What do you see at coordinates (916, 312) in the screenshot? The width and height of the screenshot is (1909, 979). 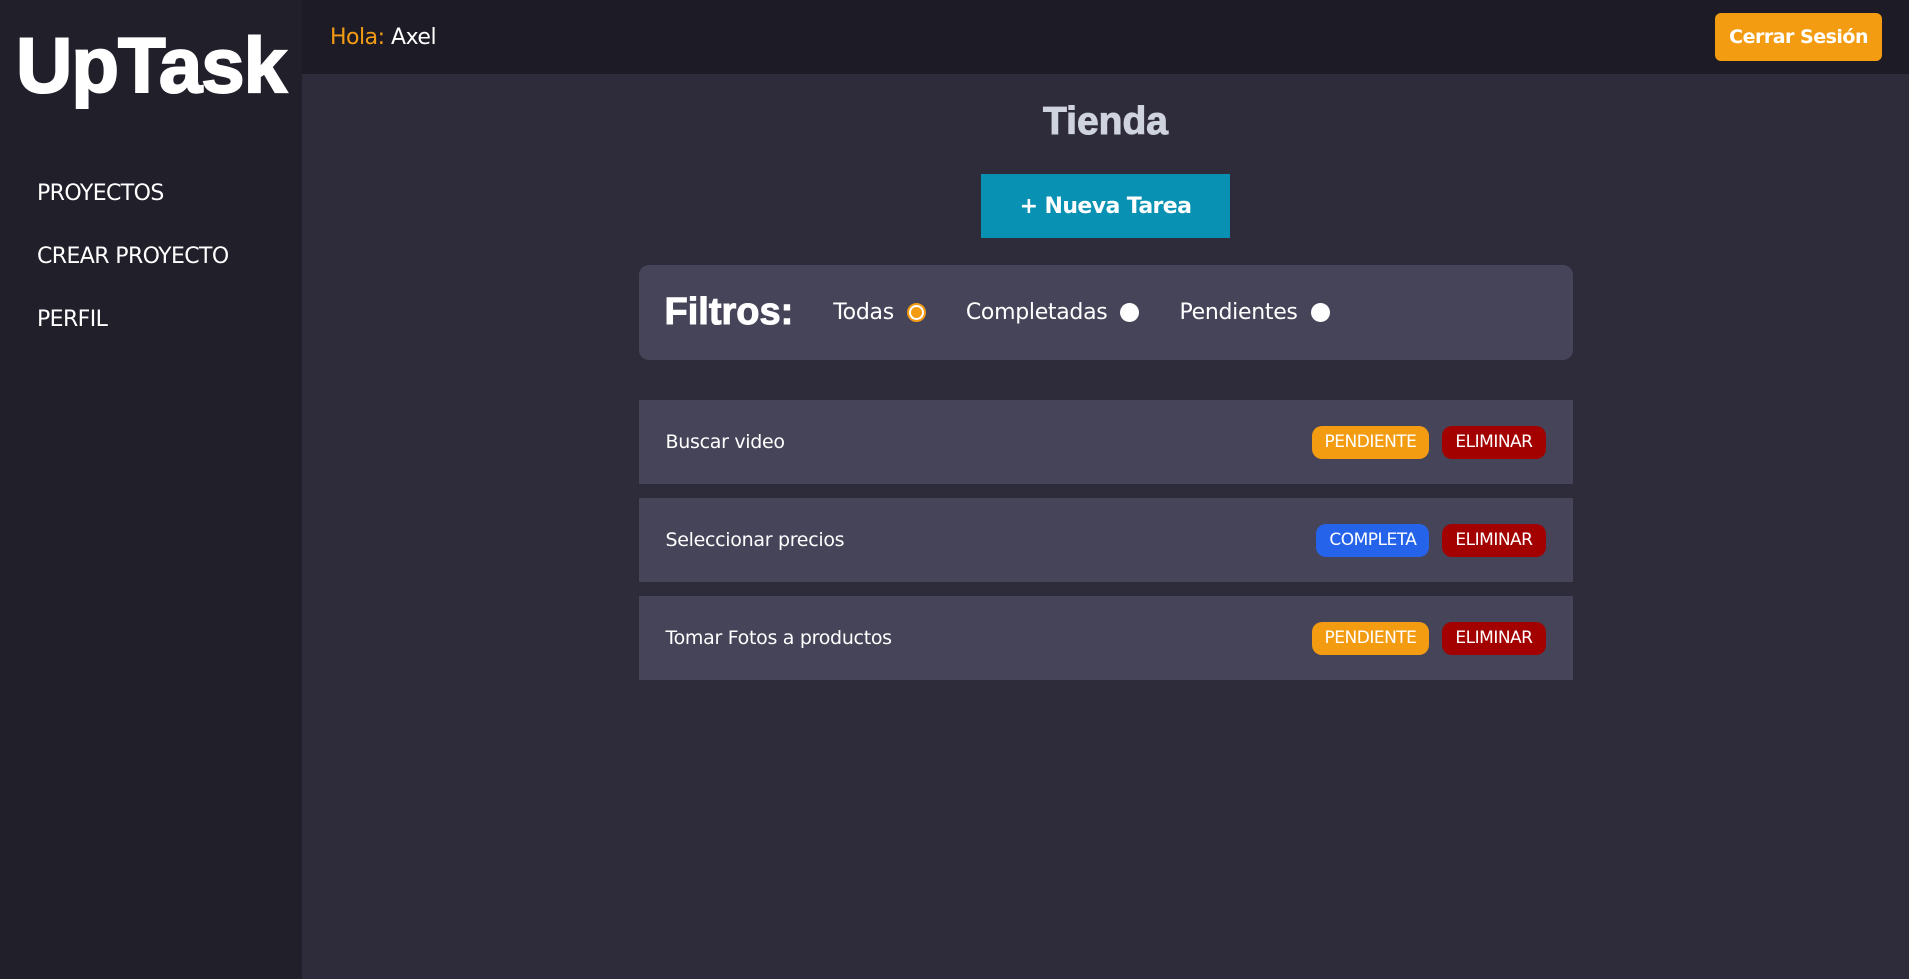 I see `filter-todas-radio` at bounding box center [916, 312].